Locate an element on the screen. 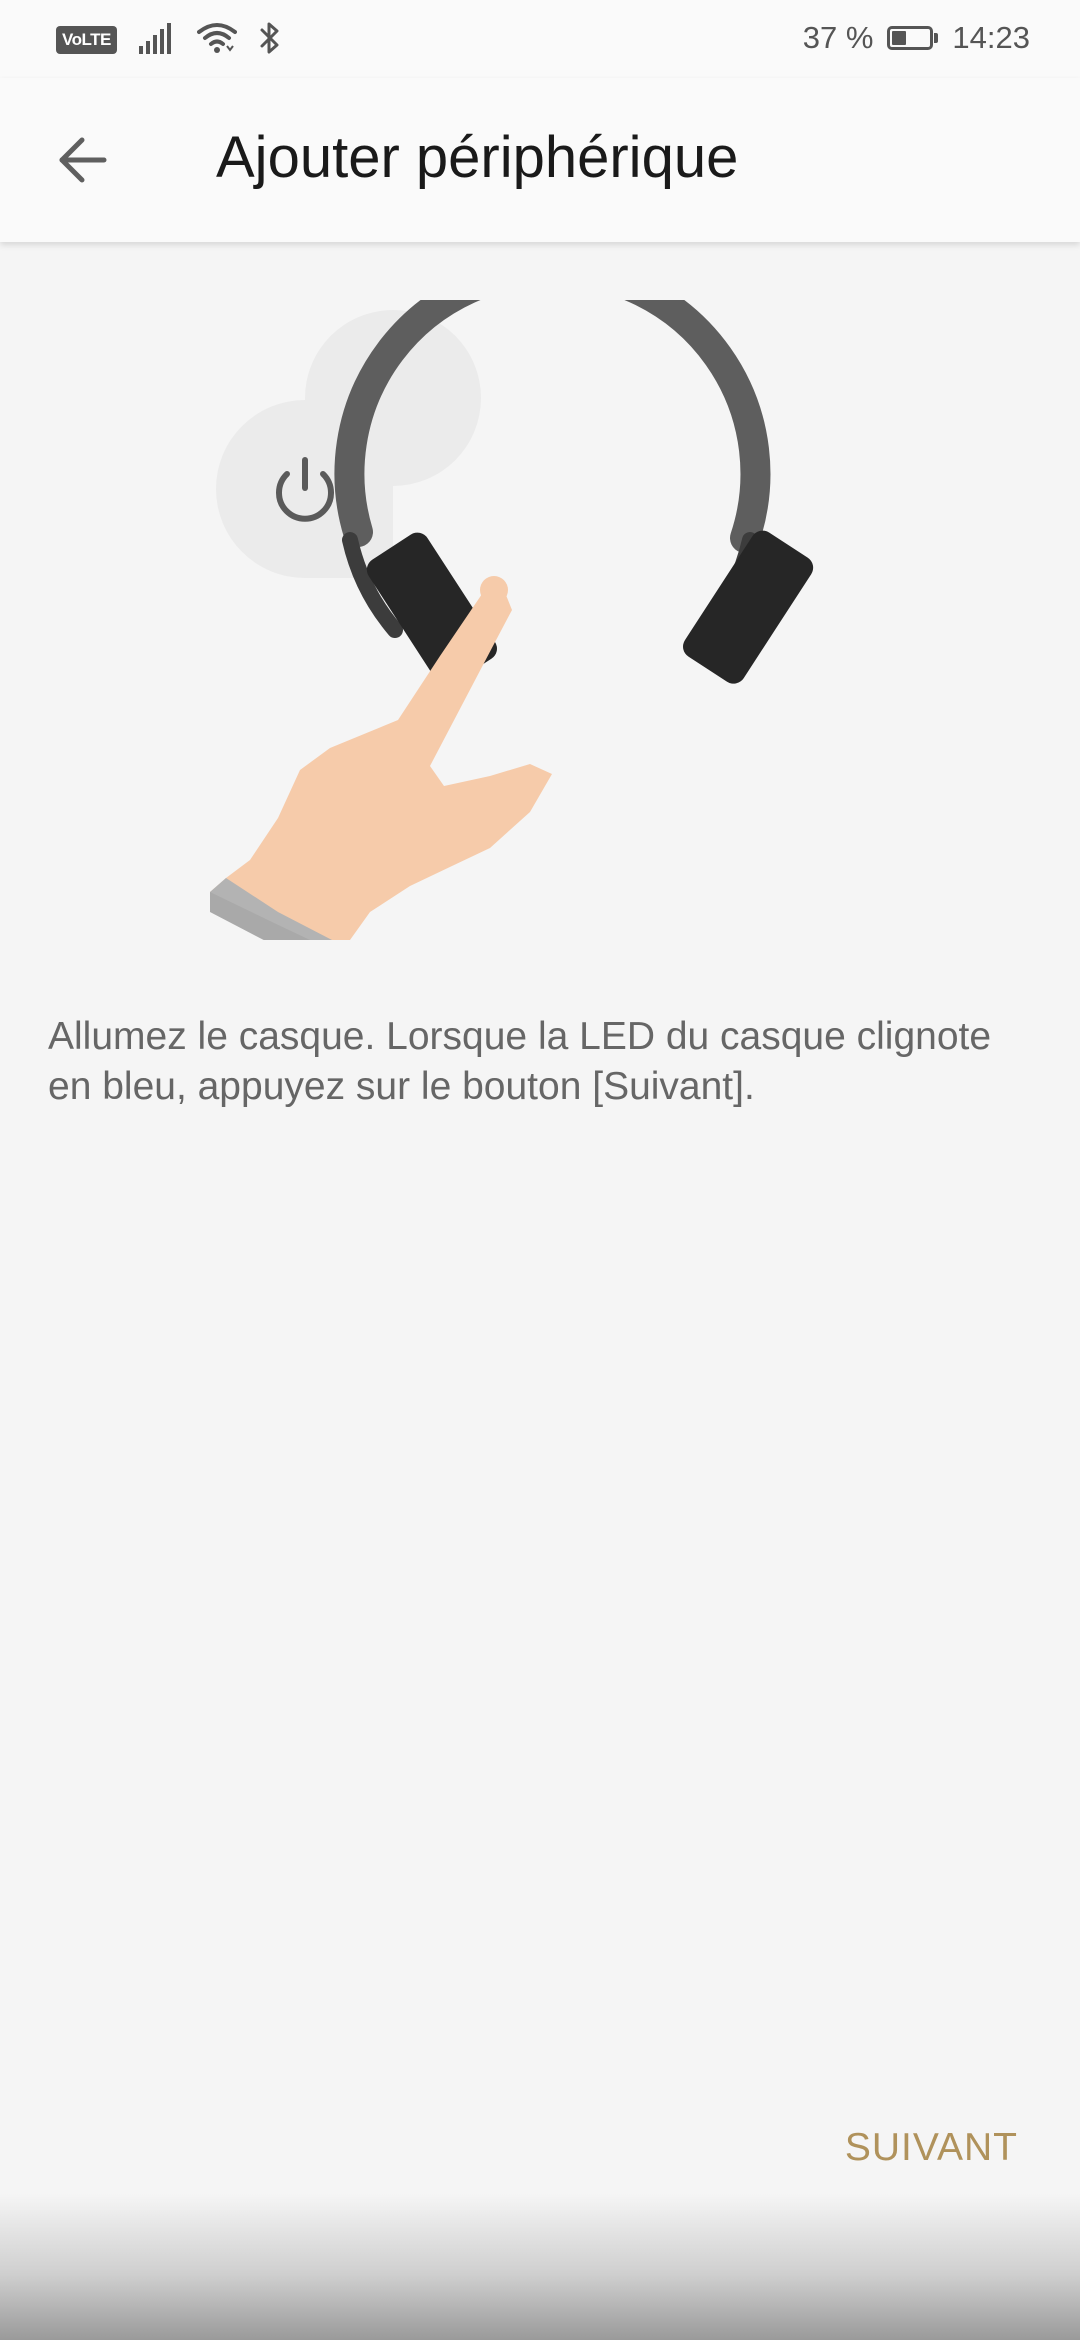 The height and width of the screenshot is (2340, 1080). bluetooth-icon is located at coordinates (270, 40).